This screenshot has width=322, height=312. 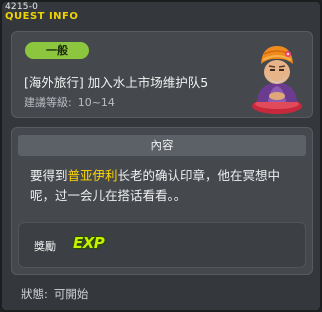 I want to click on reward-label: 獎勵, so click(x=45, y=246).